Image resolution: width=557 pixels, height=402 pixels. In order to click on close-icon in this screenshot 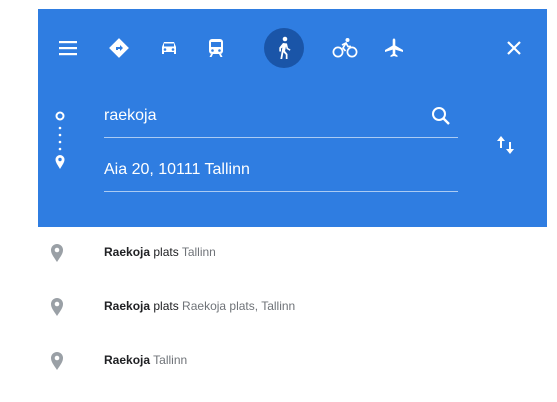, I will do `click(514, 48)`.